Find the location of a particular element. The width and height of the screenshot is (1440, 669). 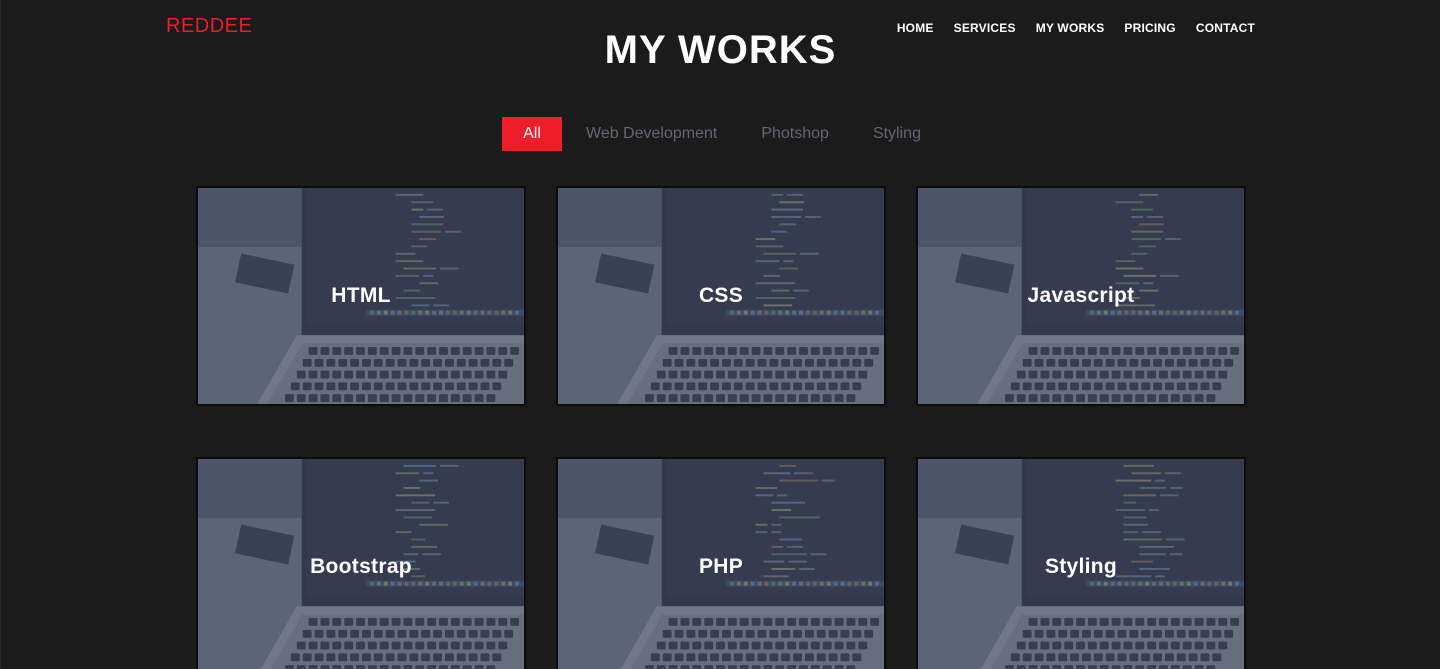

section-title: MY WORKS is located at coordinates (720, 50).